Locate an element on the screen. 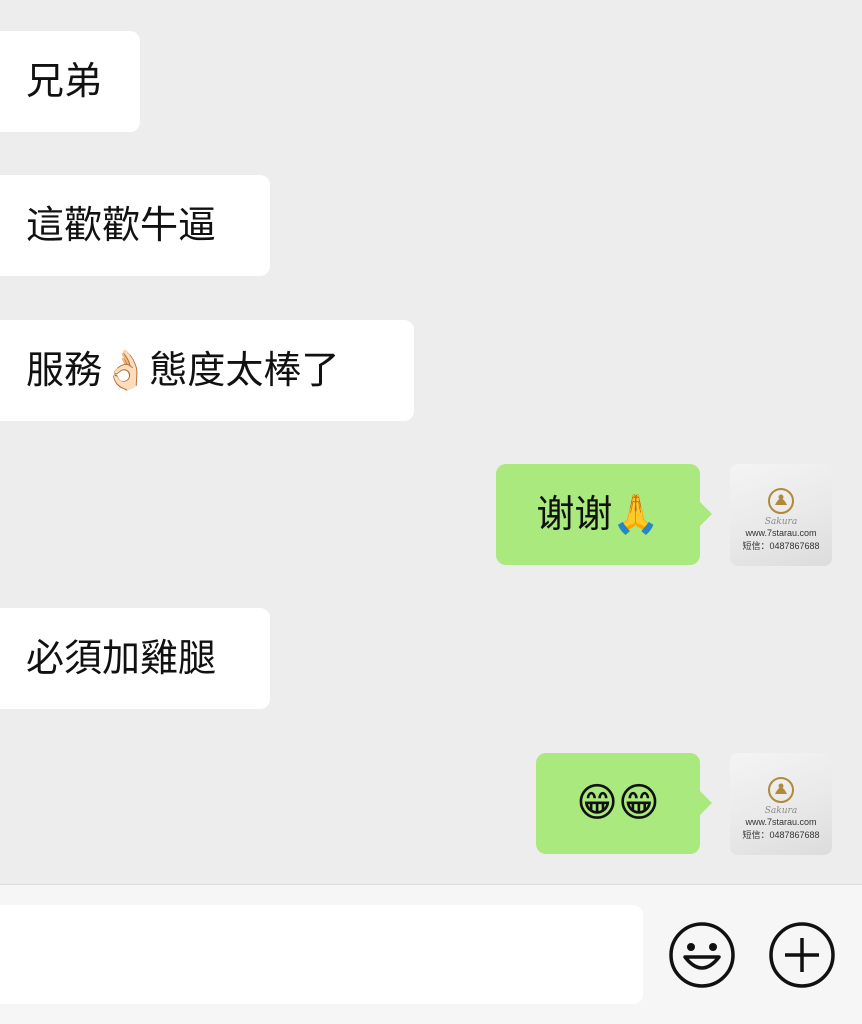 This screenshot has height=1024, width=862. smiley-face-icon is located at coordinates (702, 955).